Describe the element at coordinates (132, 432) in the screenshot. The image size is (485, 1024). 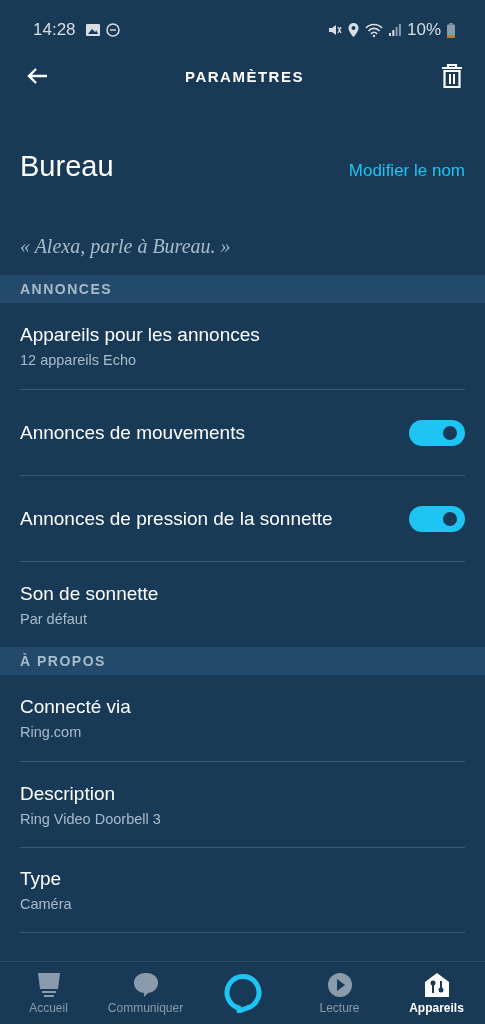
I see `setting-title: Annonces de mouvements` at that location.